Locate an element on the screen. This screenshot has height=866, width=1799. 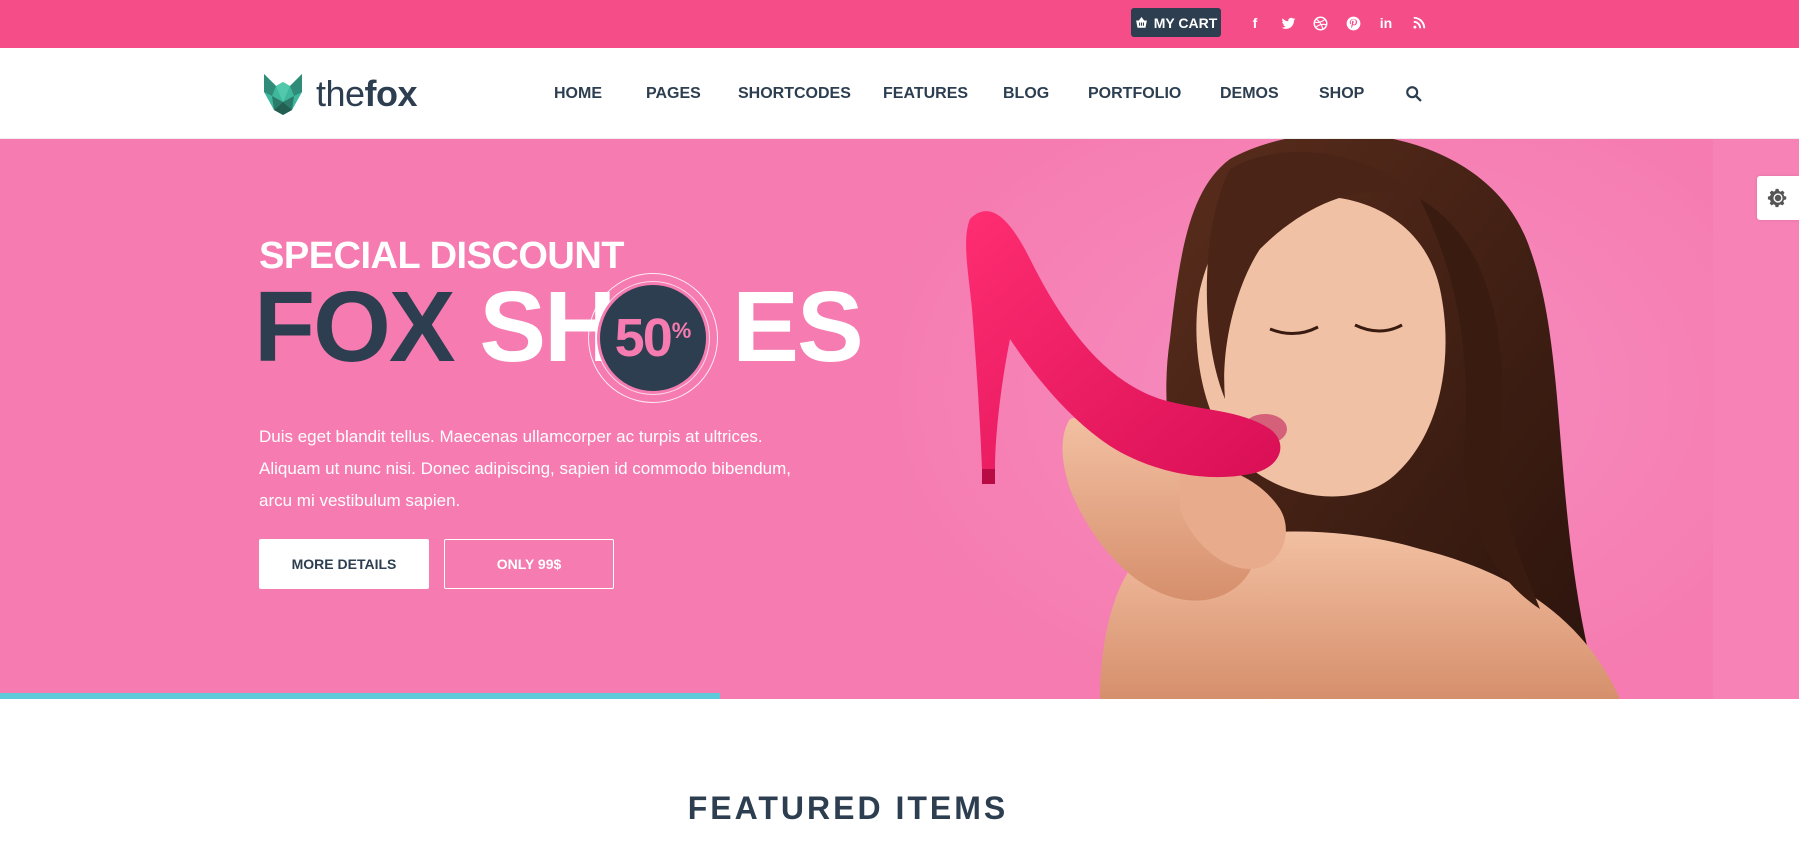
nav-portfolio: PORTFOLIO is located at coordinates (1134, 94).